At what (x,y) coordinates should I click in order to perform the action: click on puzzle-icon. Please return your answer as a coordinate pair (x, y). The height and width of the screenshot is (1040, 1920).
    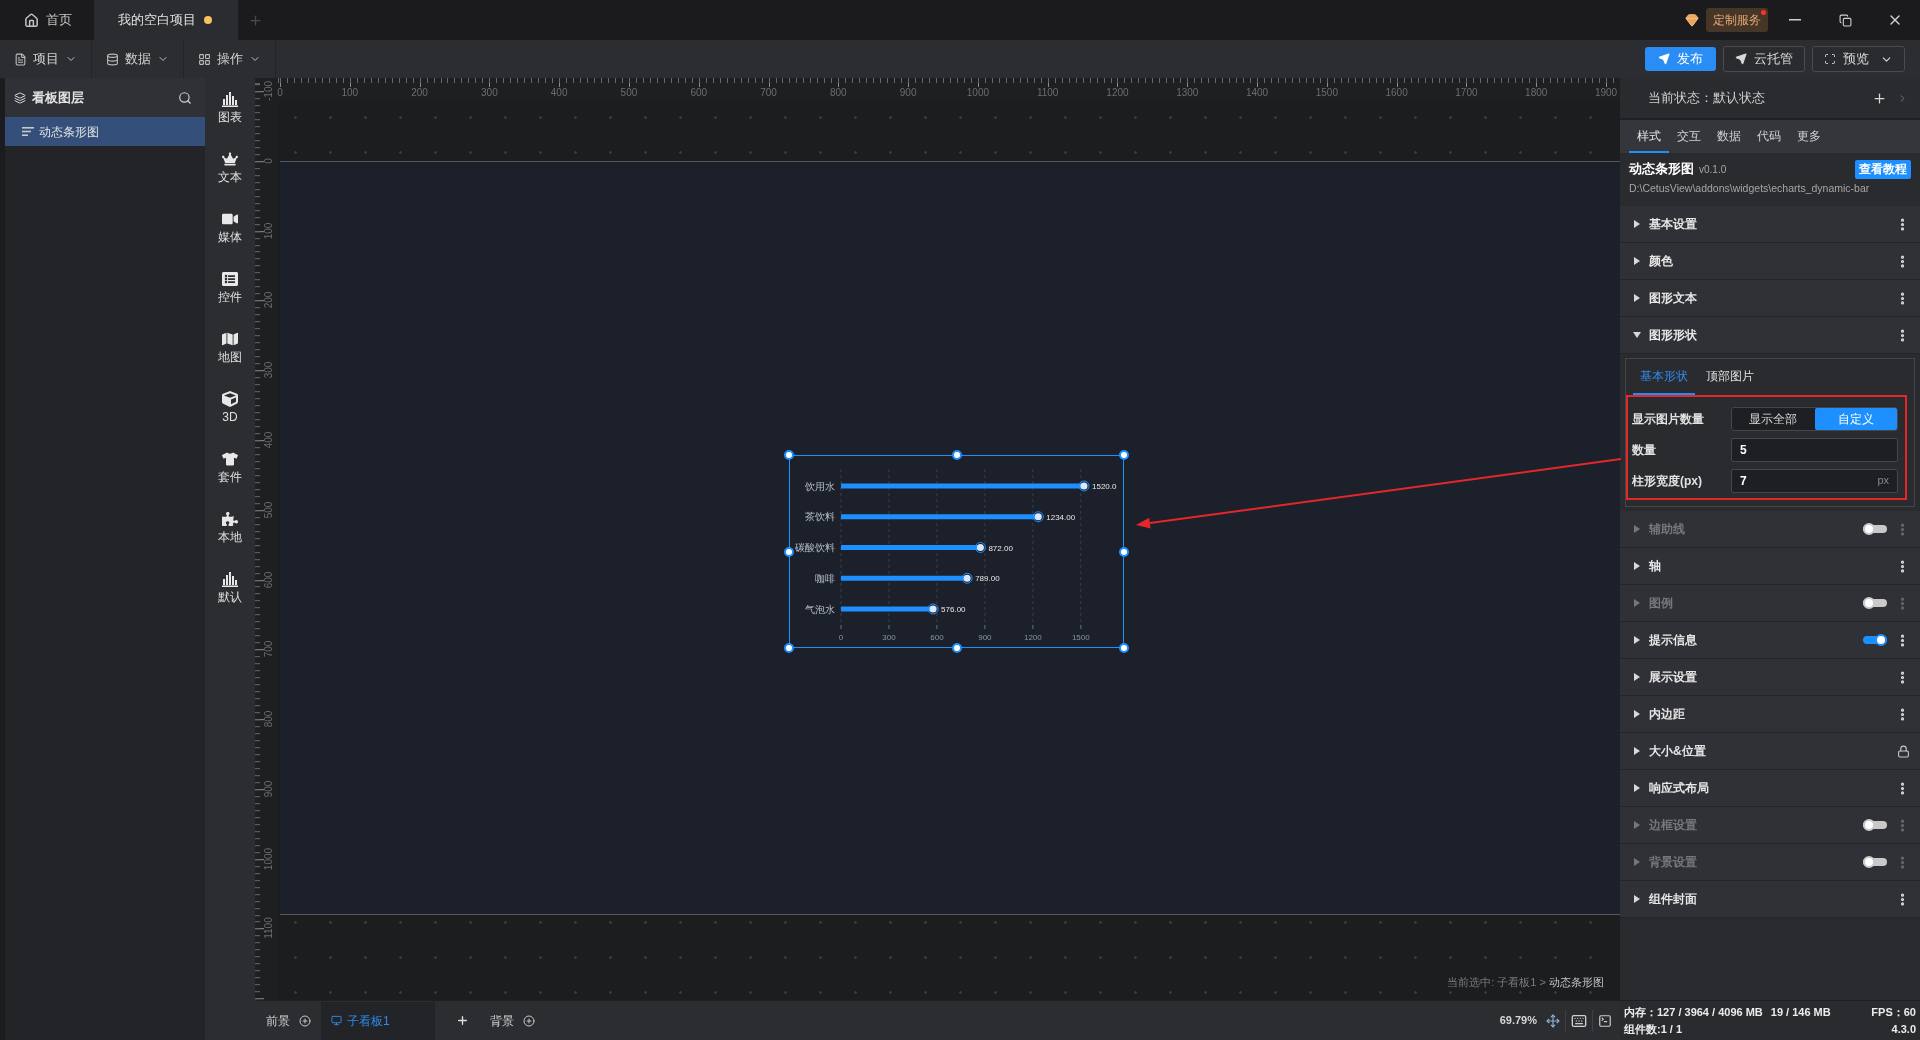
    Looking at the image, I should click on (230, 519).